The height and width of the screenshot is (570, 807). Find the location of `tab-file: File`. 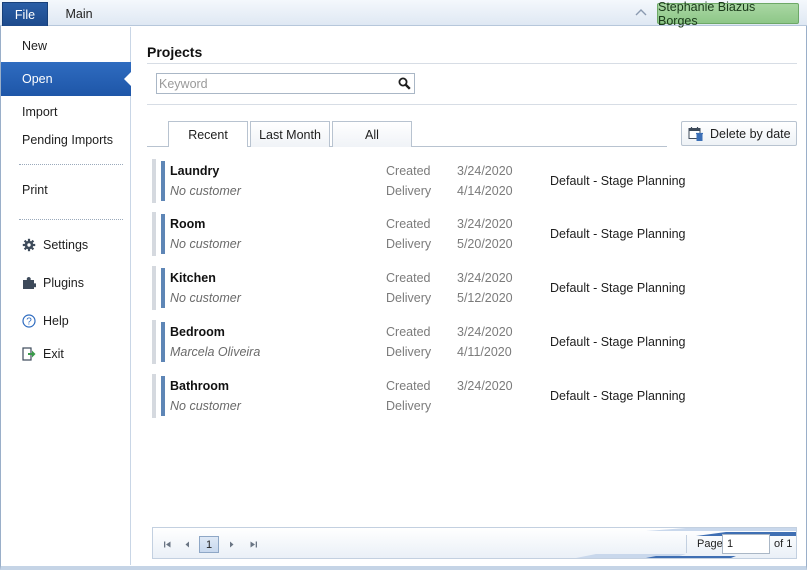

tab-file: File is located at coordinates (25, 14).